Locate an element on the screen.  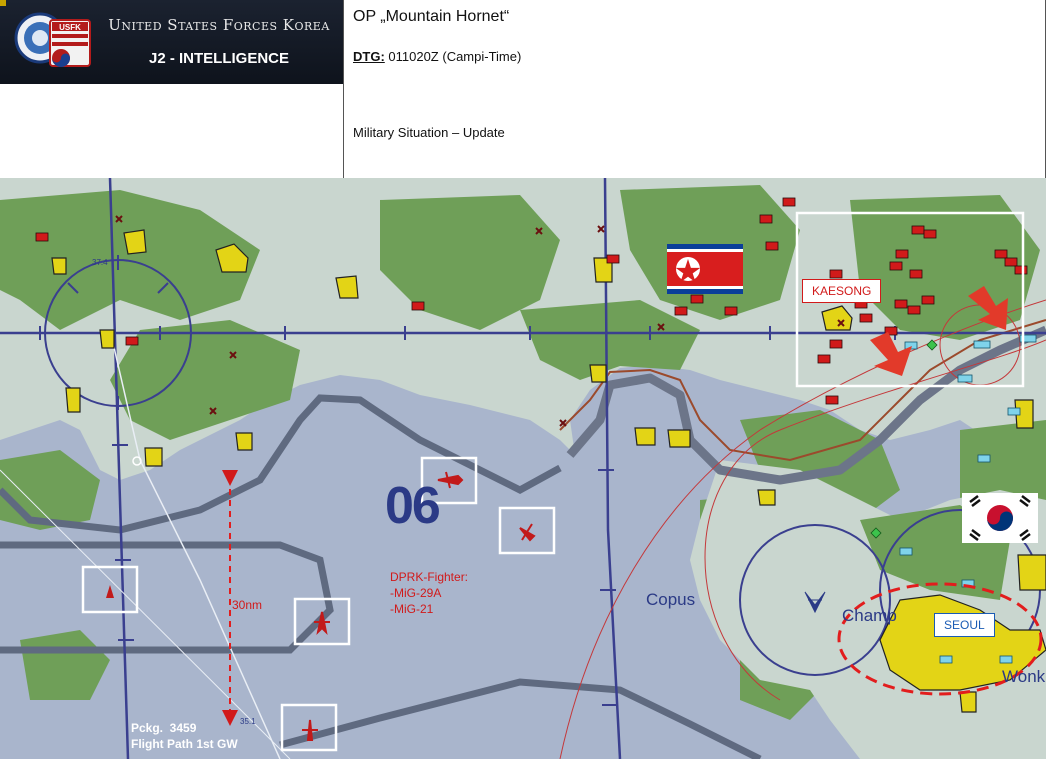
org-title: United States Forces Korea is located at coordinates (219, 25).